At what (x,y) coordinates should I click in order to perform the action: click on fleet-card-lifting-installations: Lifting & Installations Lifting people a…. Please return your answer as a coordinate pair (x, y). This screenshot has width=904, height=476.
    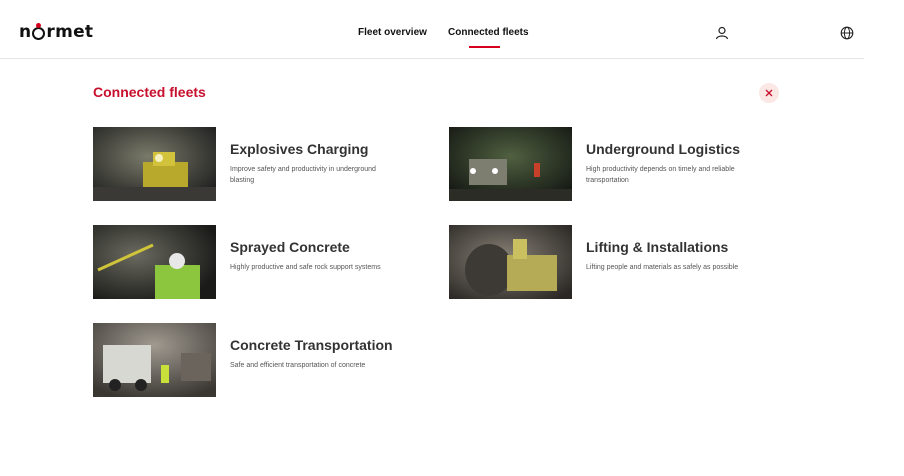
    Looking at the image, I should click on (614, 262).